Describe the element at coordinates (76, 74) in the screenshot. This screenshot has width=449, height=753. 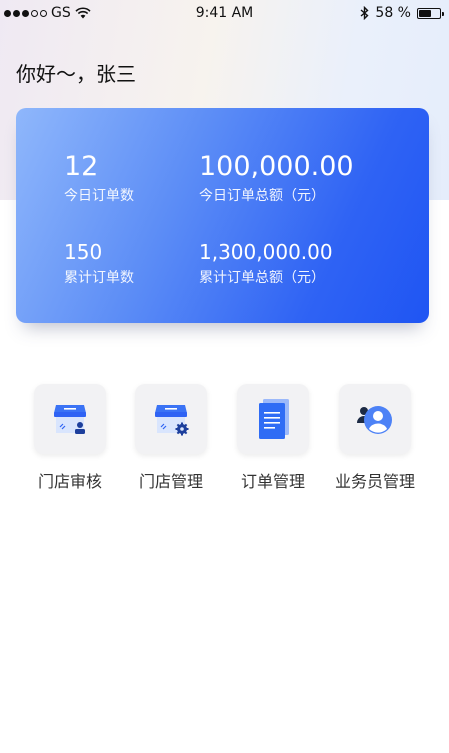
I see `greeting-text: 你好～，张三` at that location.